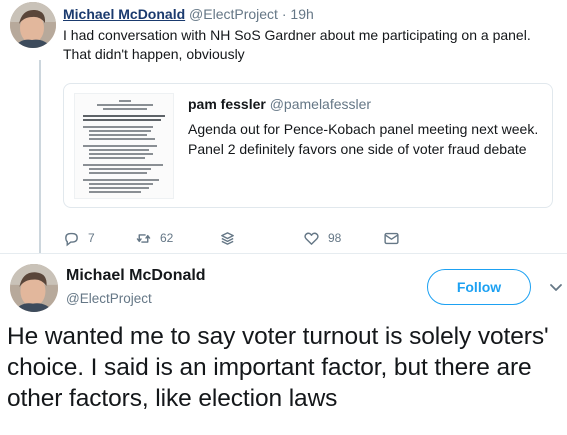 The height and width of the screenshot is (435, 567). Describe the element at coordinates (233, 14) in the screenshot. I see `author-handle: @ElectProject` at that location.